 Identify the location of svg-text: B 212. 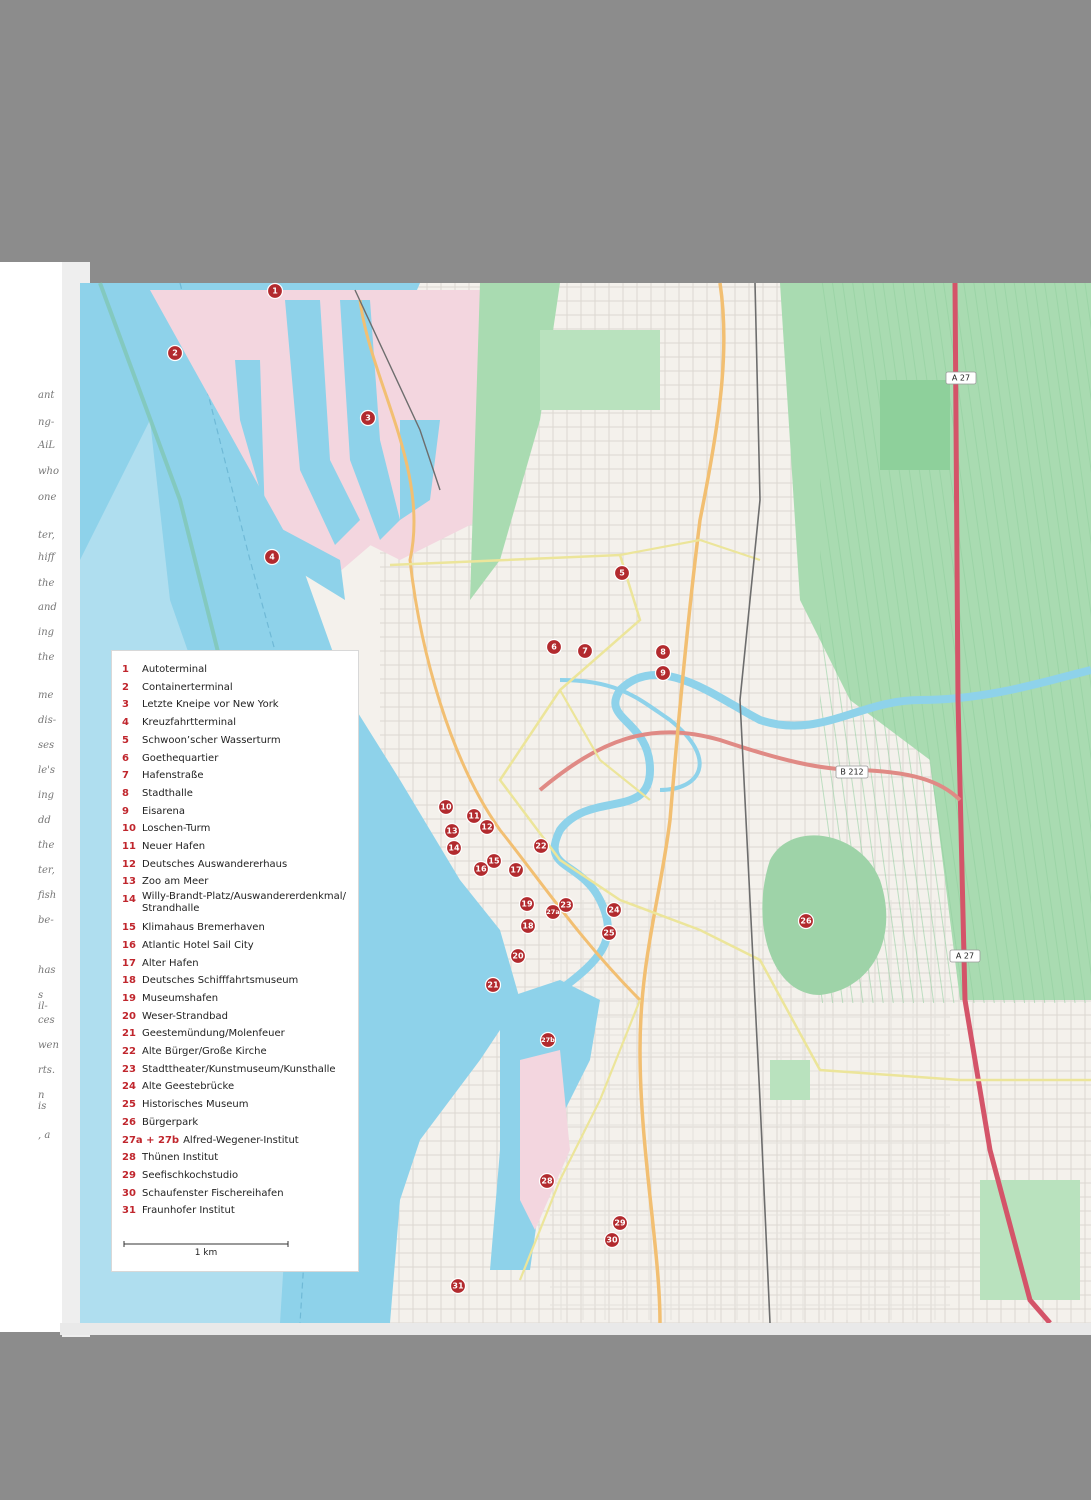
(851, 772).